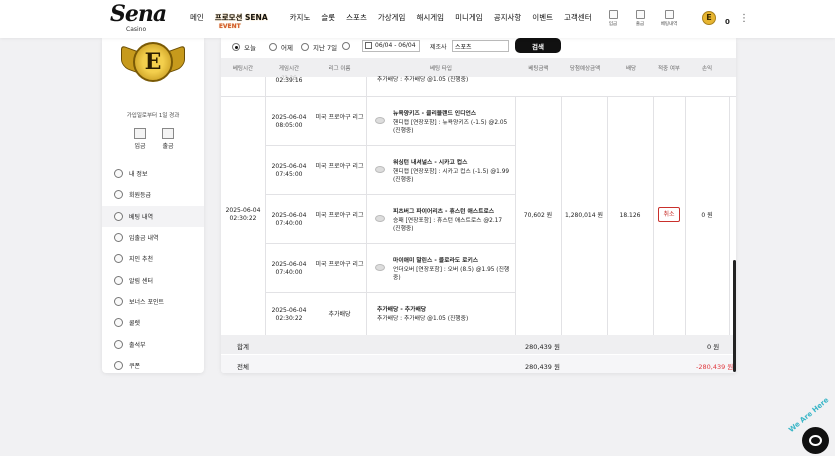  I want to click on site-logo: Sena Casino, so click(140, 19).